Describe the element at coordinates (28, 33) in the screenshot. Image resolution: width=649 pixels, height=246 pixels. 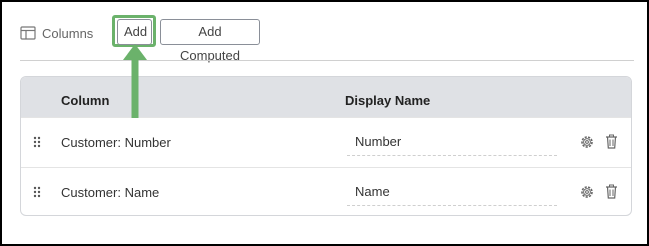
I see `table-columns-icon` at that location.